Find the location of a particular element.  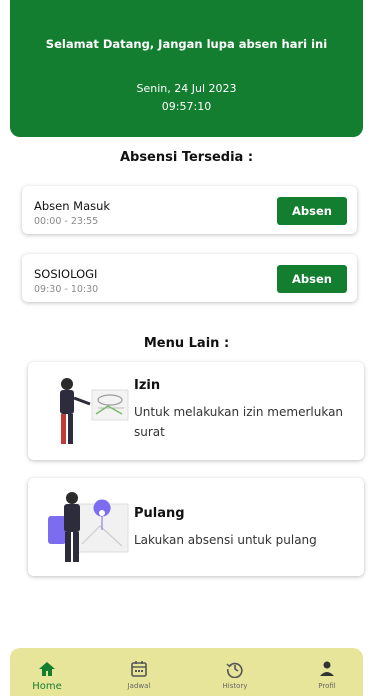

attendance-section-title: Absensi Tersedia : is located at coordinates (186, 157).